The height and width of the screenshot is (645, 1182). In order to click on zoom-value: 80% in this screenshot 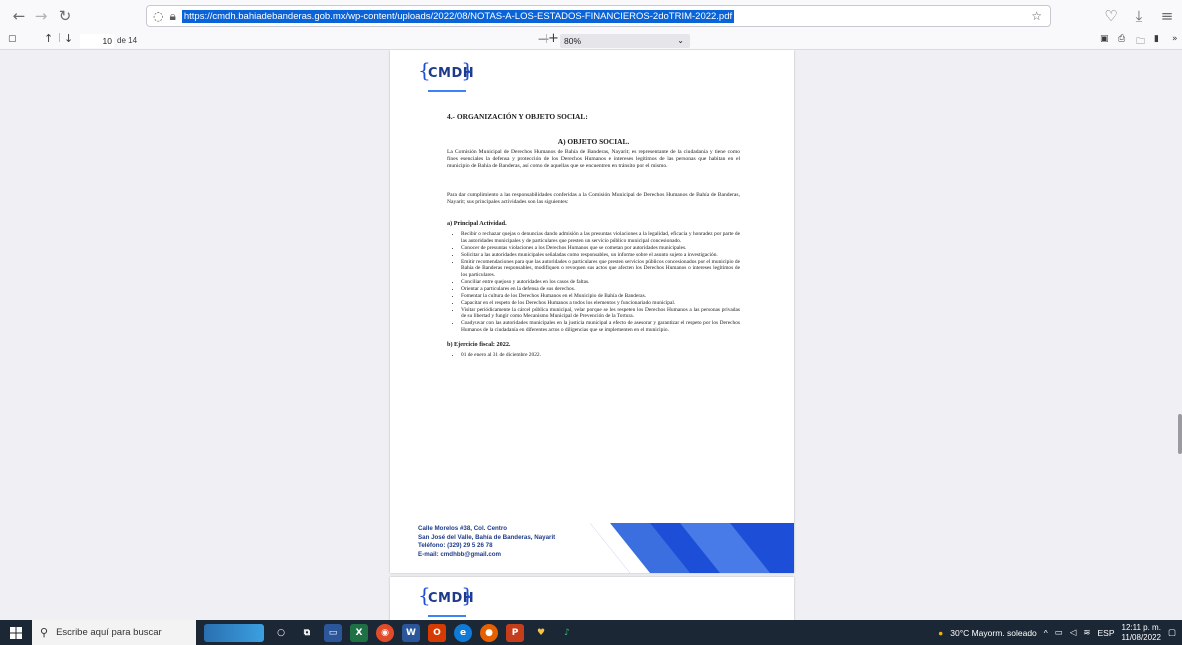, I will do `click(573, 41)`.